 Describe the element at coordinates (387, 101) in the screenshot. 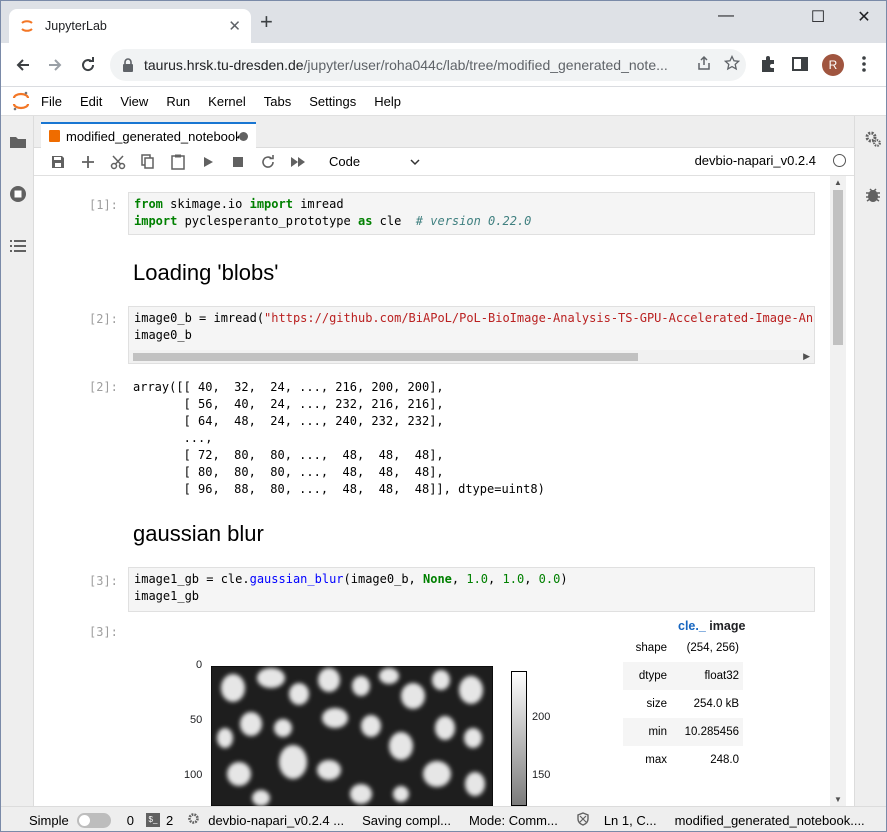

I see `menu-help: Help` at that location.